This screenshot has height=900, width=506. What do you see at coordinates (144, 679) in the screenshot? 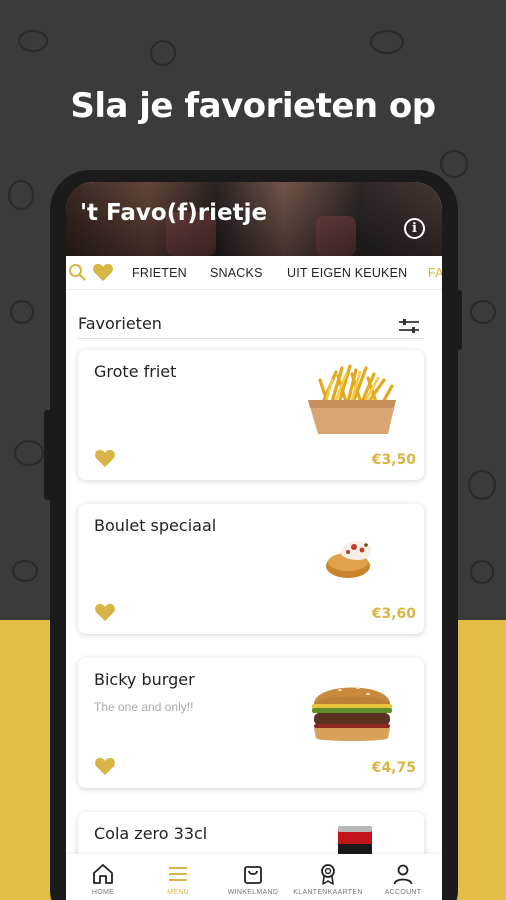
I see `product-name: Bicky burger` at bounding box center [144, 679].